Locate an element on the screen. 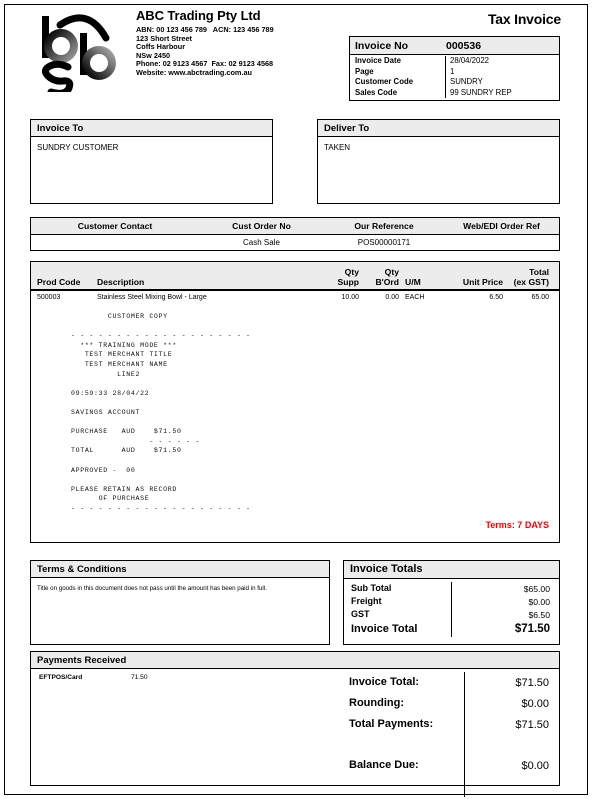  cell-qty-supp: 10.00 is located at coordinates (350, 297).